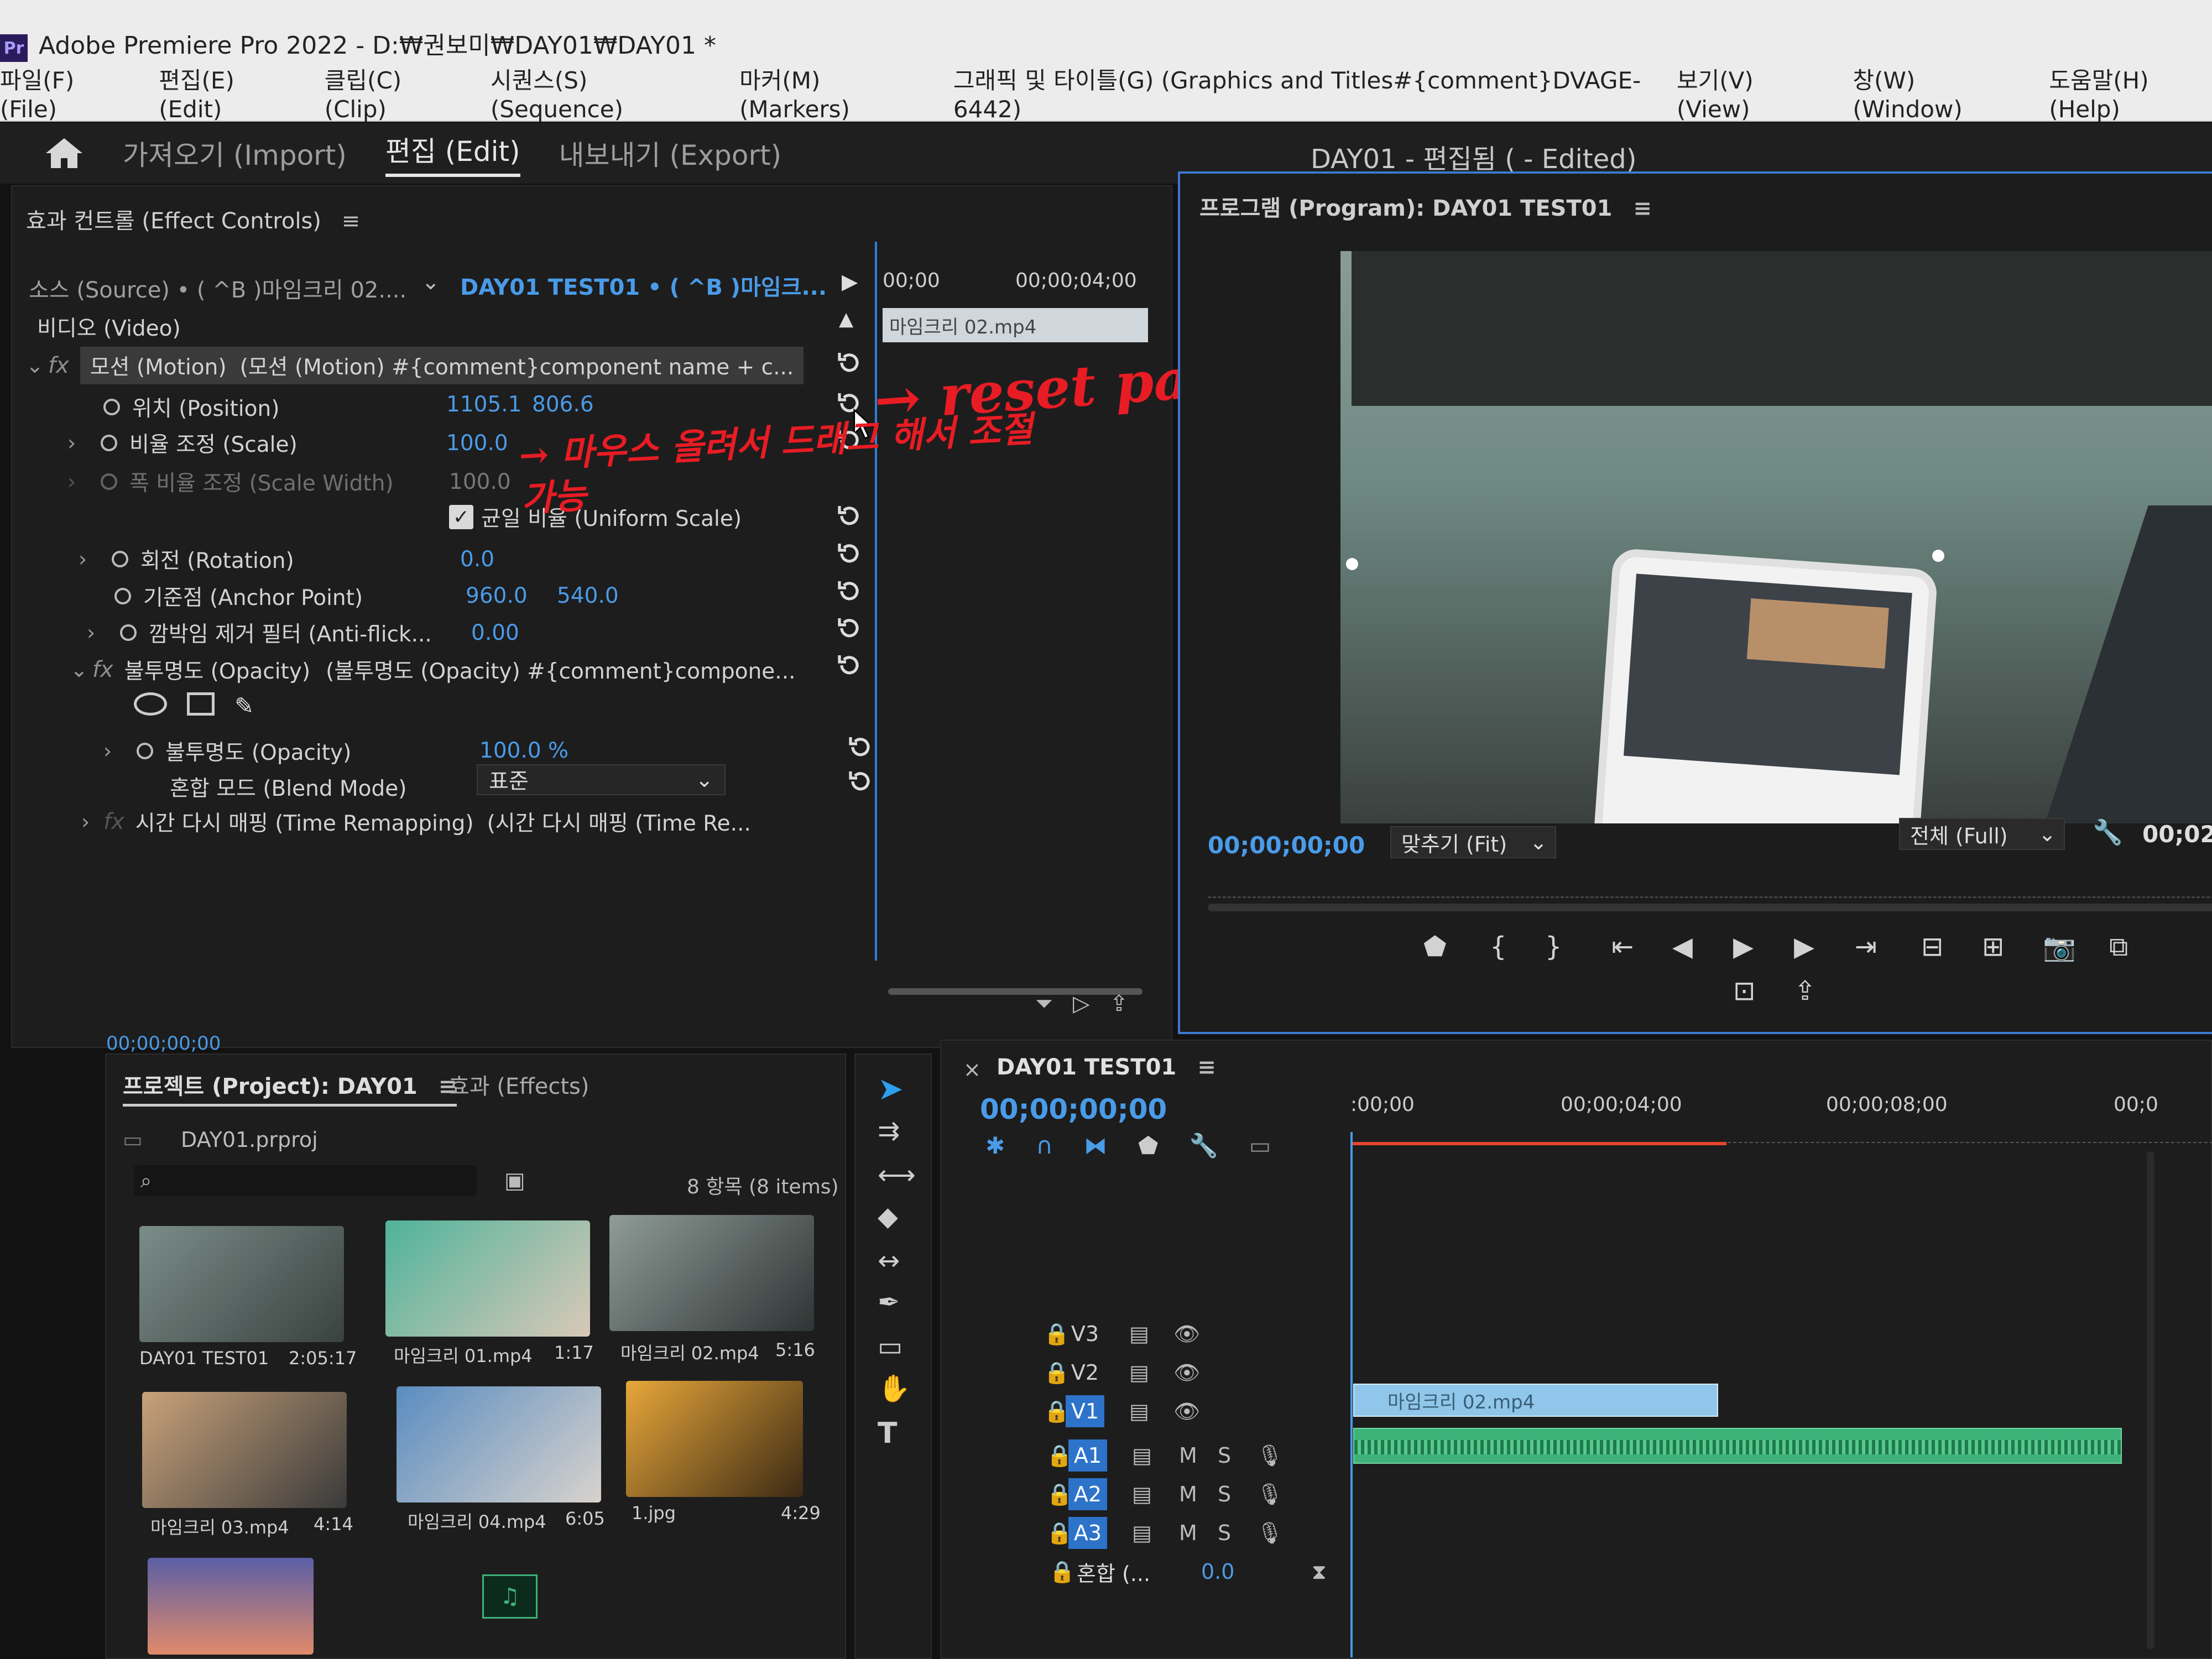  I want to click on program-video-frame, so click(1738, 537).